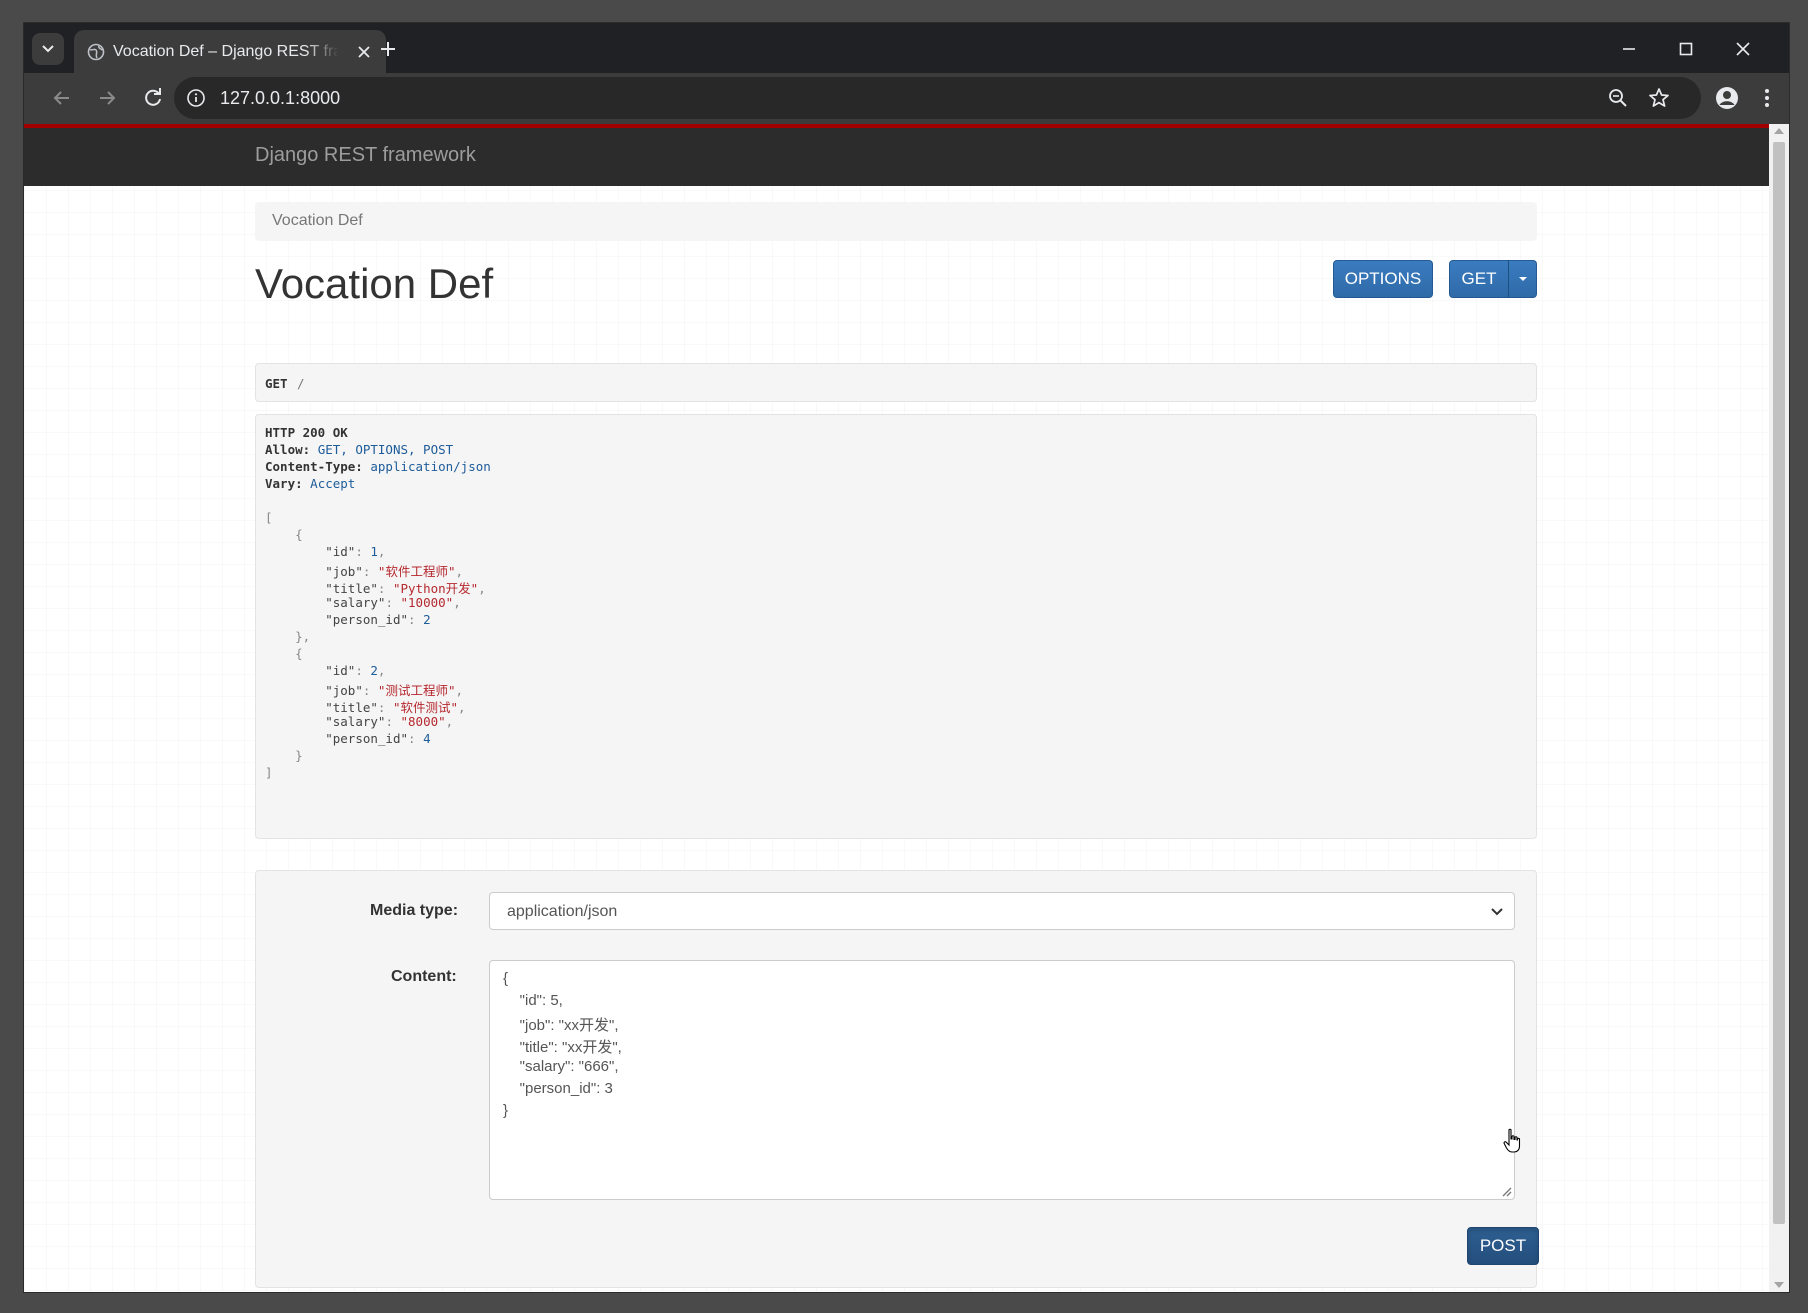 Image resolution: width=1808 pixels, height=1313 pixels. I want to click on minimize-icon, so click(1629, 49).